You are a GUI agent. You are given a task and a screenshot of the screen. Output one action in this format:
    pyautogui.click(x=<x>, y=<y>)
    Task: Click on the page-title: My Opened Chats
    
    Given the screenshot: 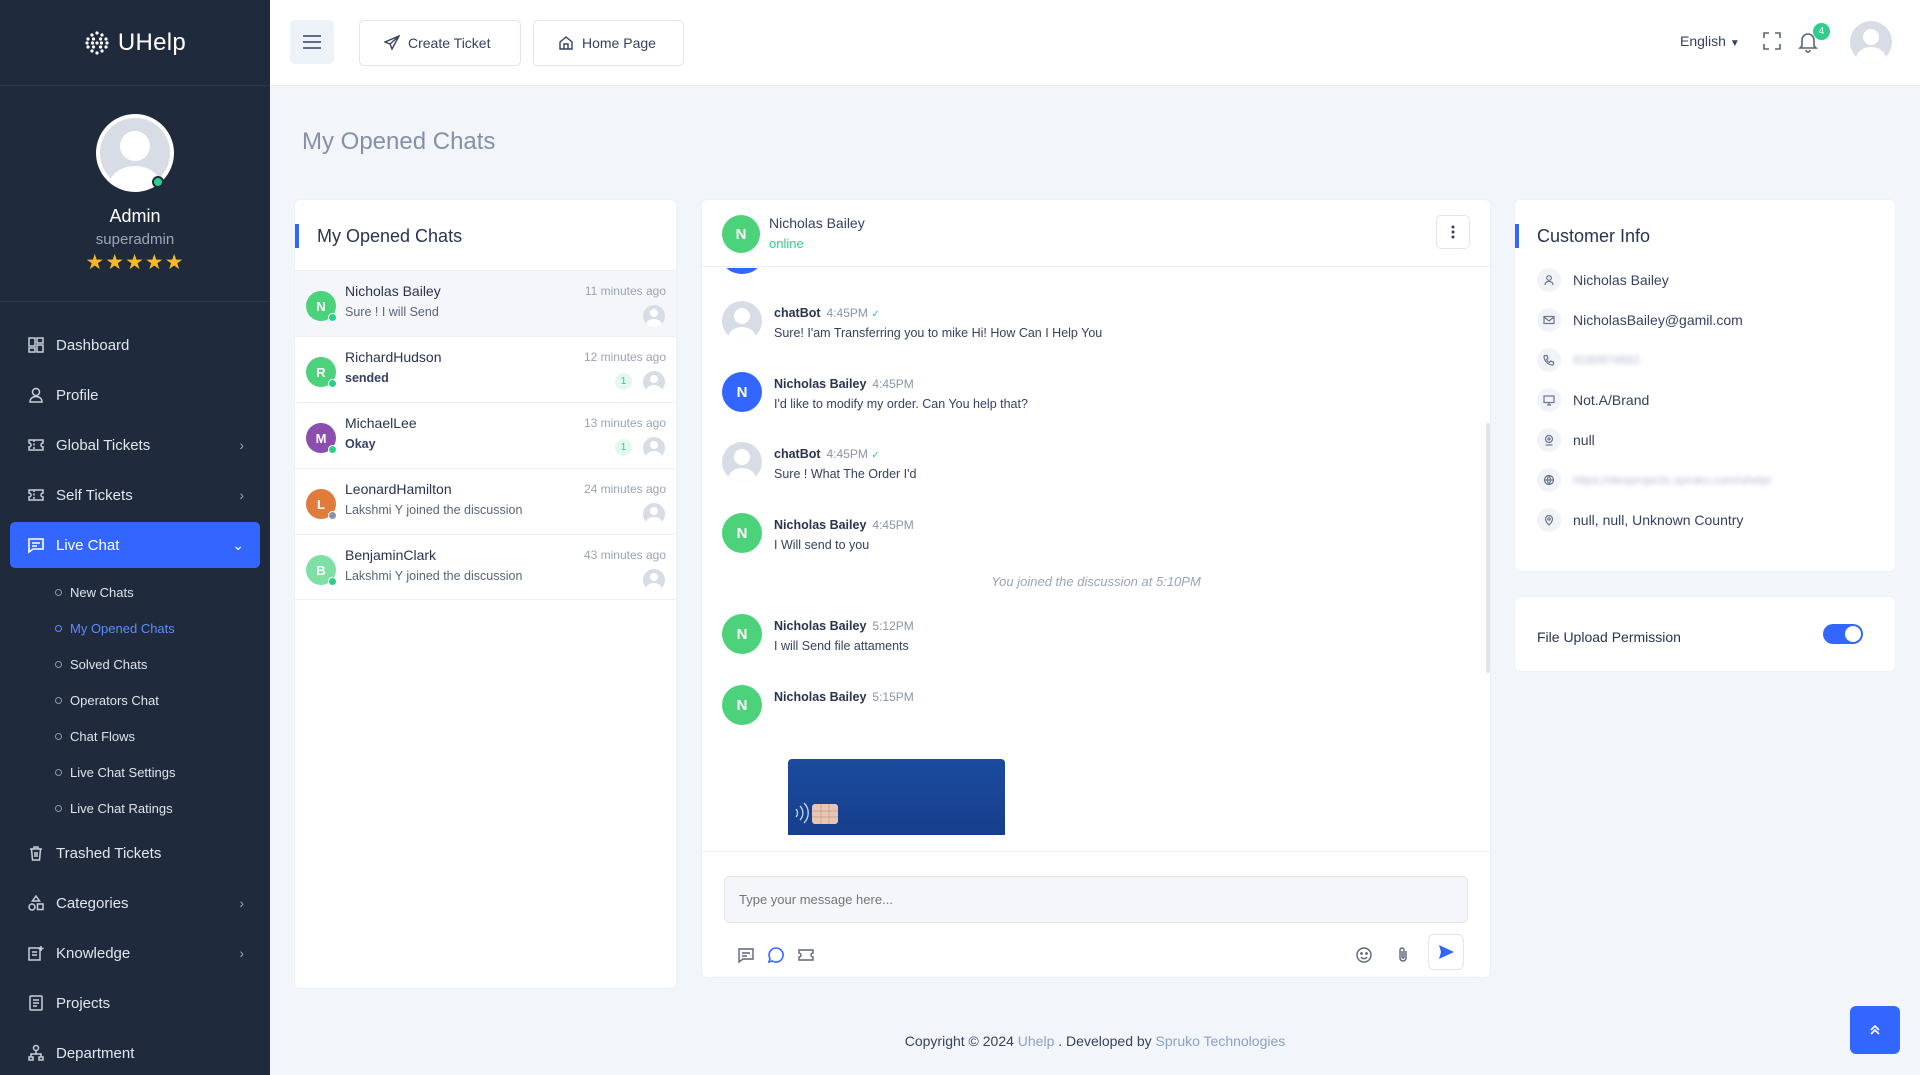 What is the action you would take?
    pyautogui.click(x=399, y=141)
    